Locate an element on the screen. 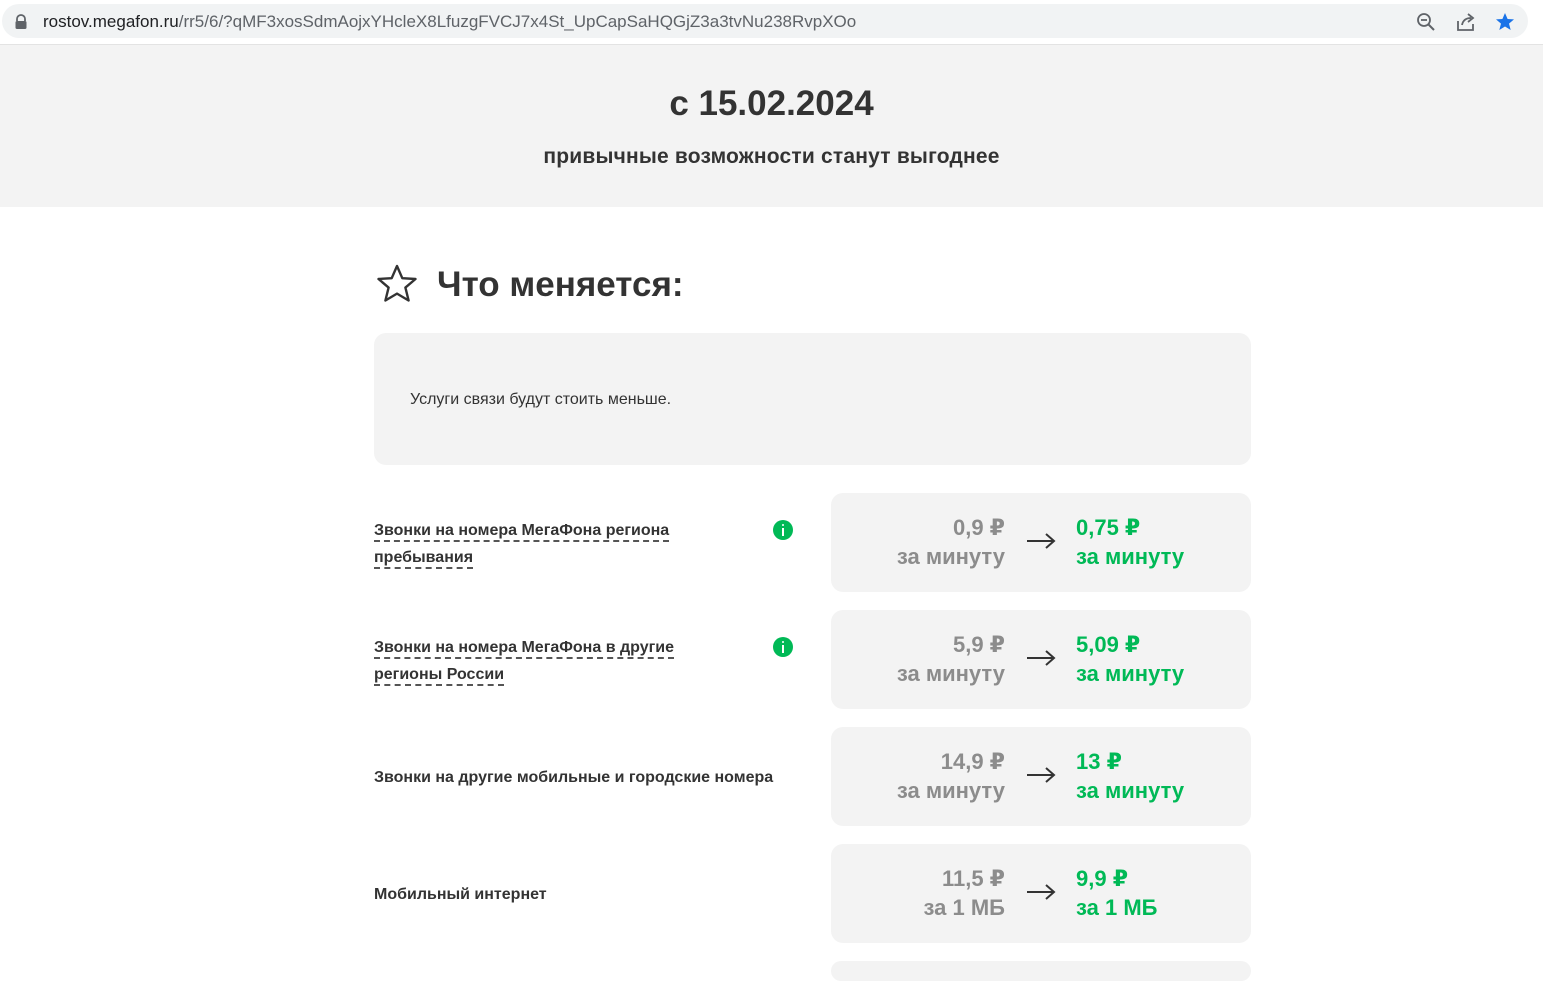 The image size is (1543, 981). star-icon is located at coordinates (397, 283).